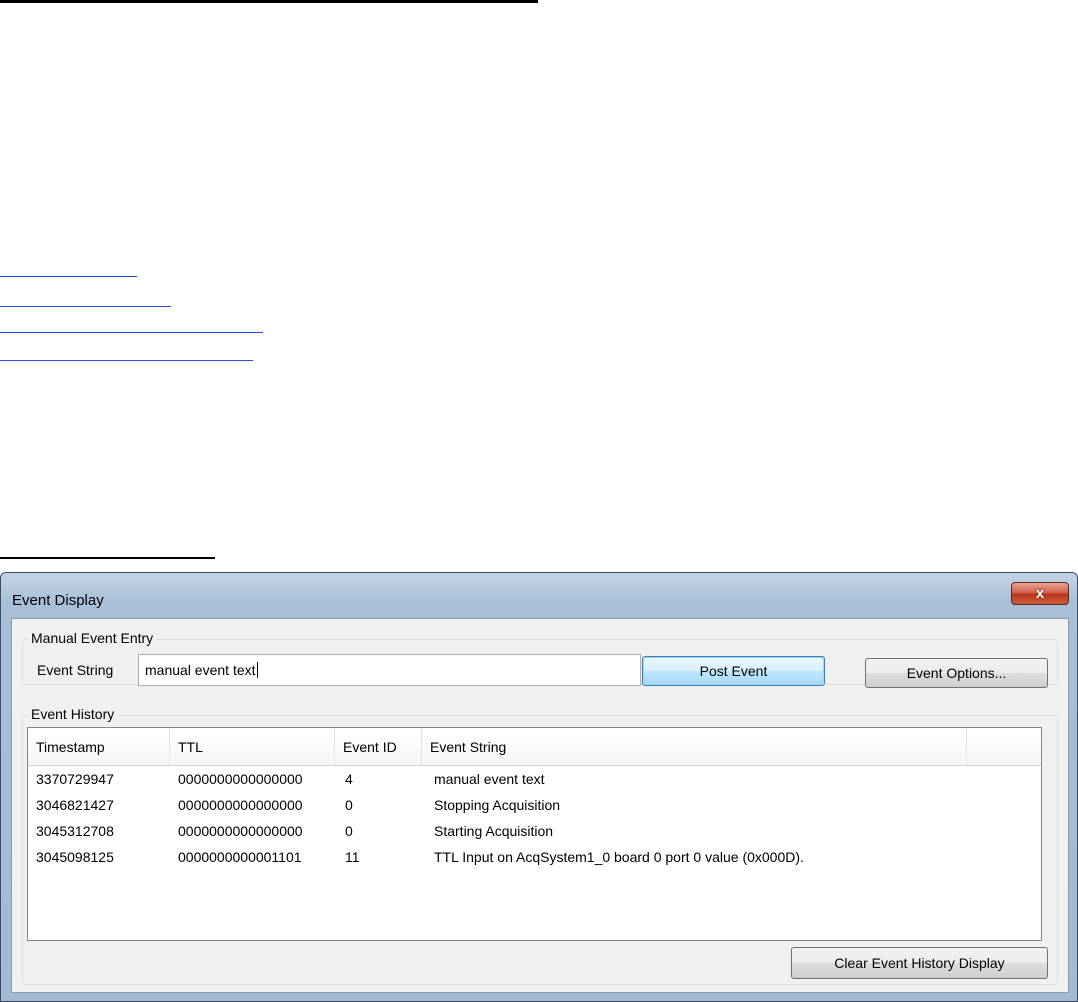  Describe the element at coordinates (1004, 746) in the screenshot. I see `column-header-filler` at that location.